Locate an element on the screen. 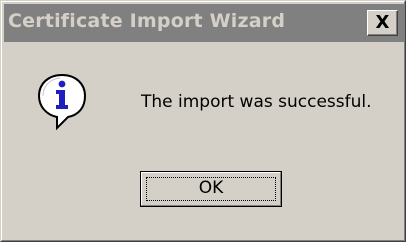 This screenshot has width=406, height=242. close-button: X is located at coordinates (382, 23).